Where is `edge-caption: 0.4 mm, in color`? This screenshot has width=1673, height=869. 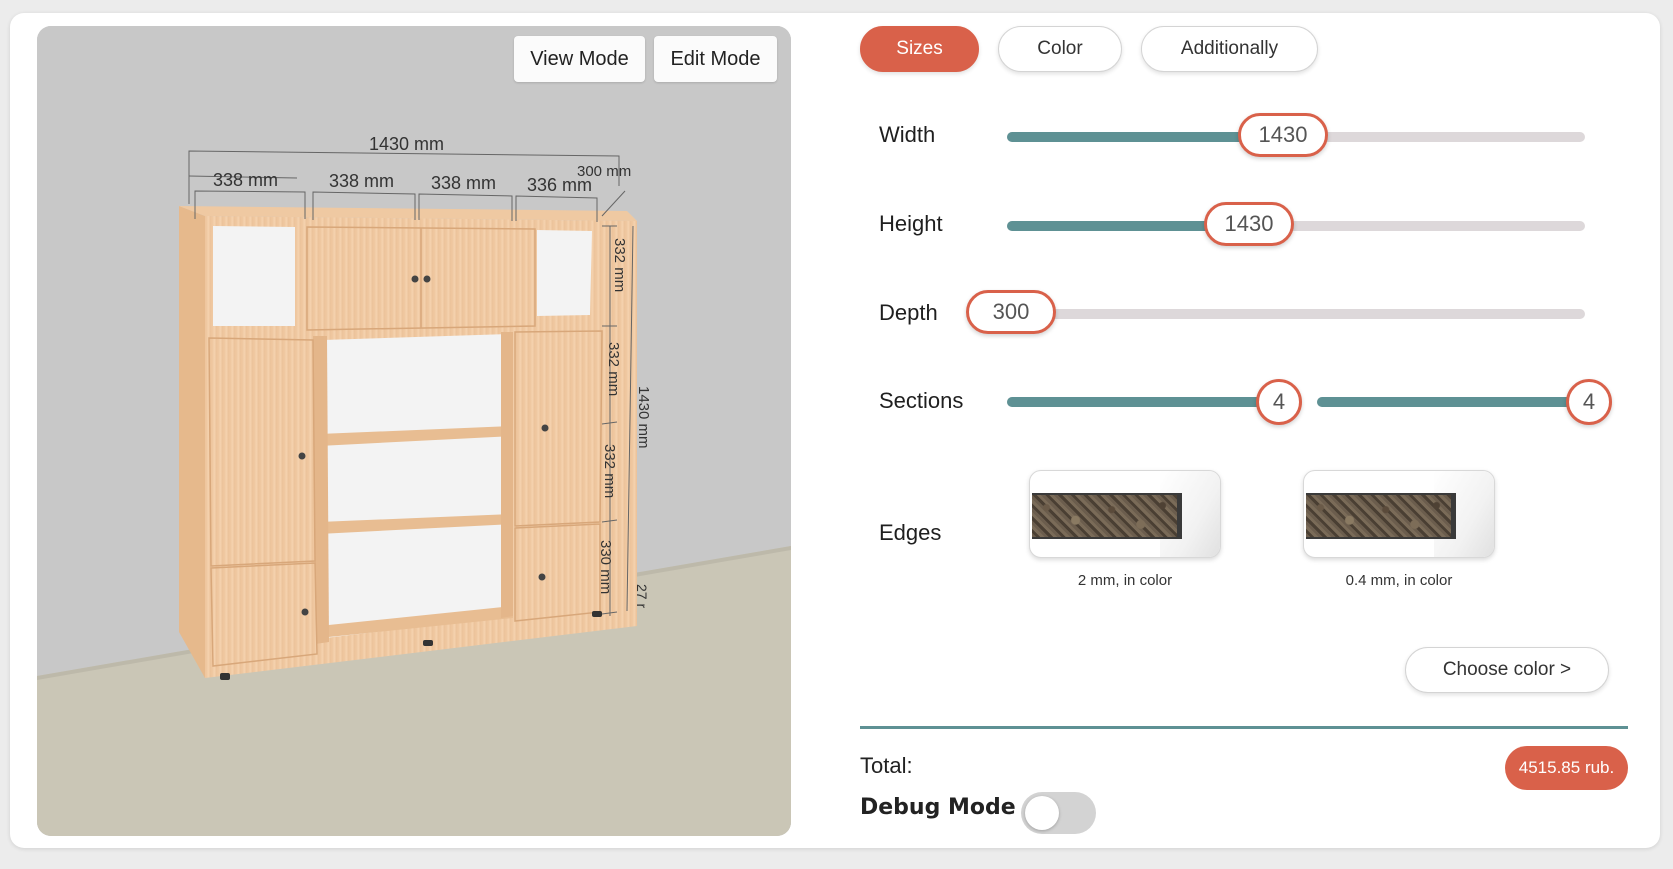
edge-caption: 0.4 mm, in color is located at coordinates (1399, 580).